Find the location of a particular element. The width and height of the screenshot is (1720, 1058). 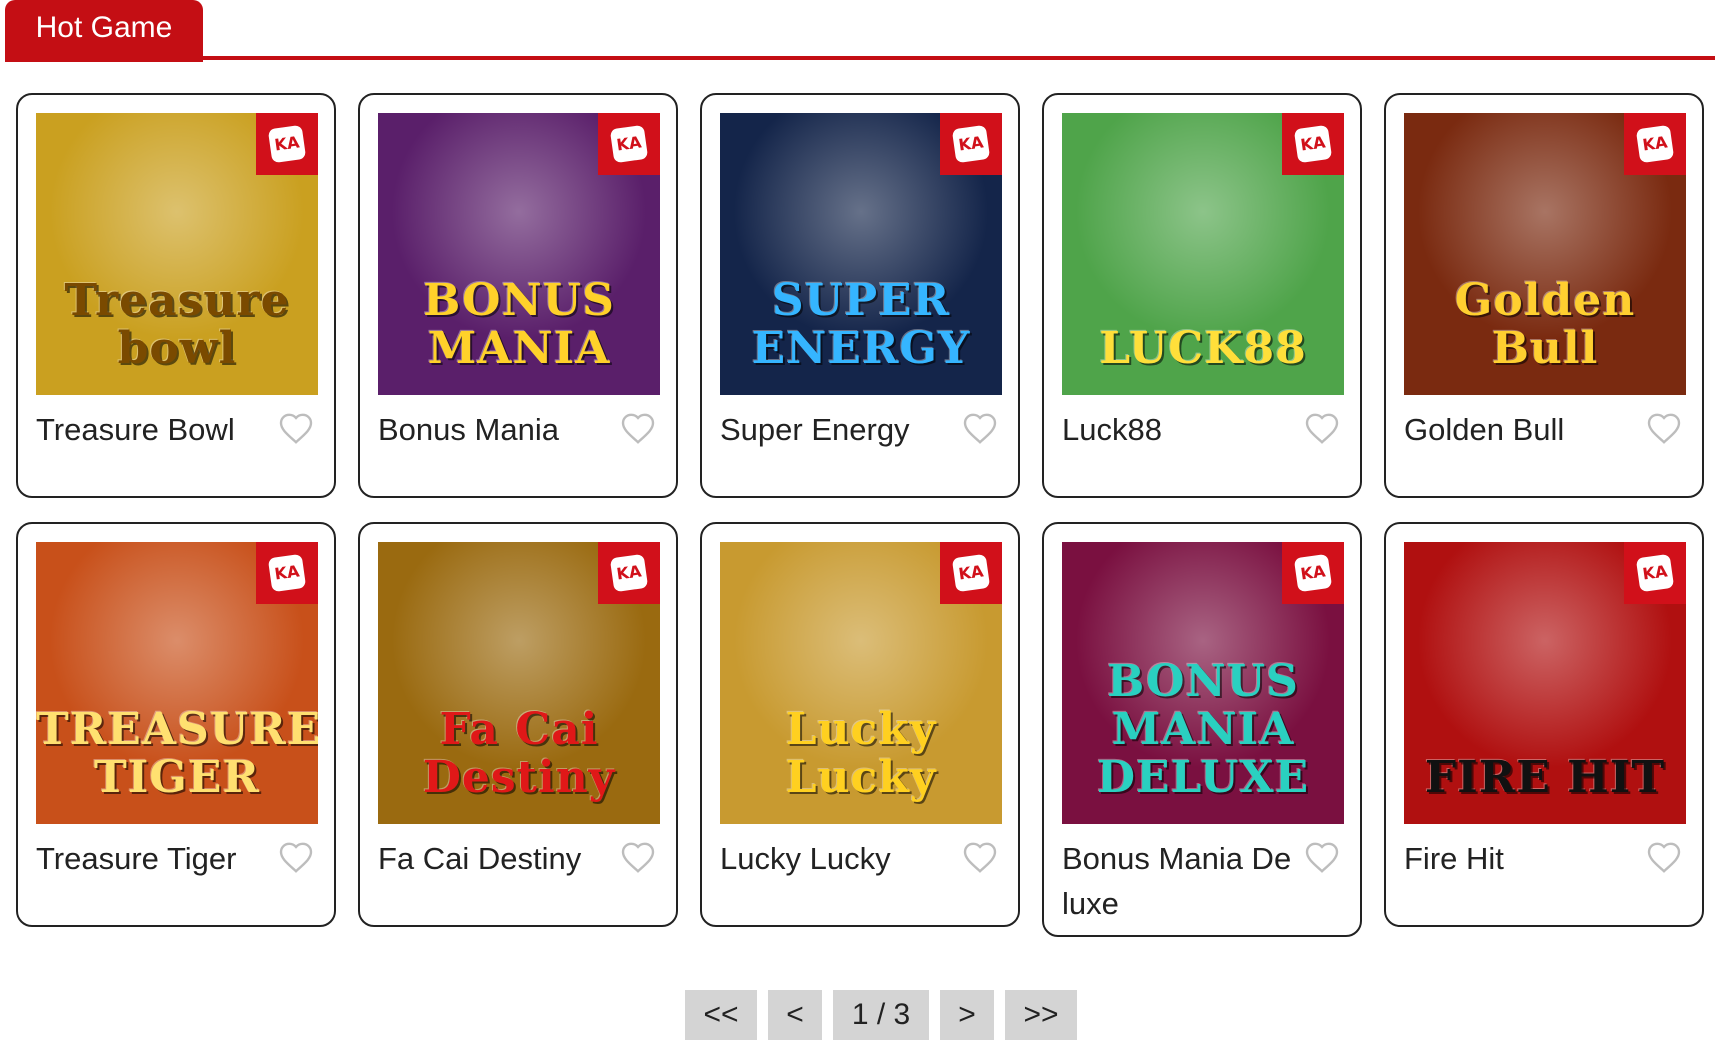

thumbnail-art-title: BONUS MANIA DELUXE is located at coordinates (1203, 729).